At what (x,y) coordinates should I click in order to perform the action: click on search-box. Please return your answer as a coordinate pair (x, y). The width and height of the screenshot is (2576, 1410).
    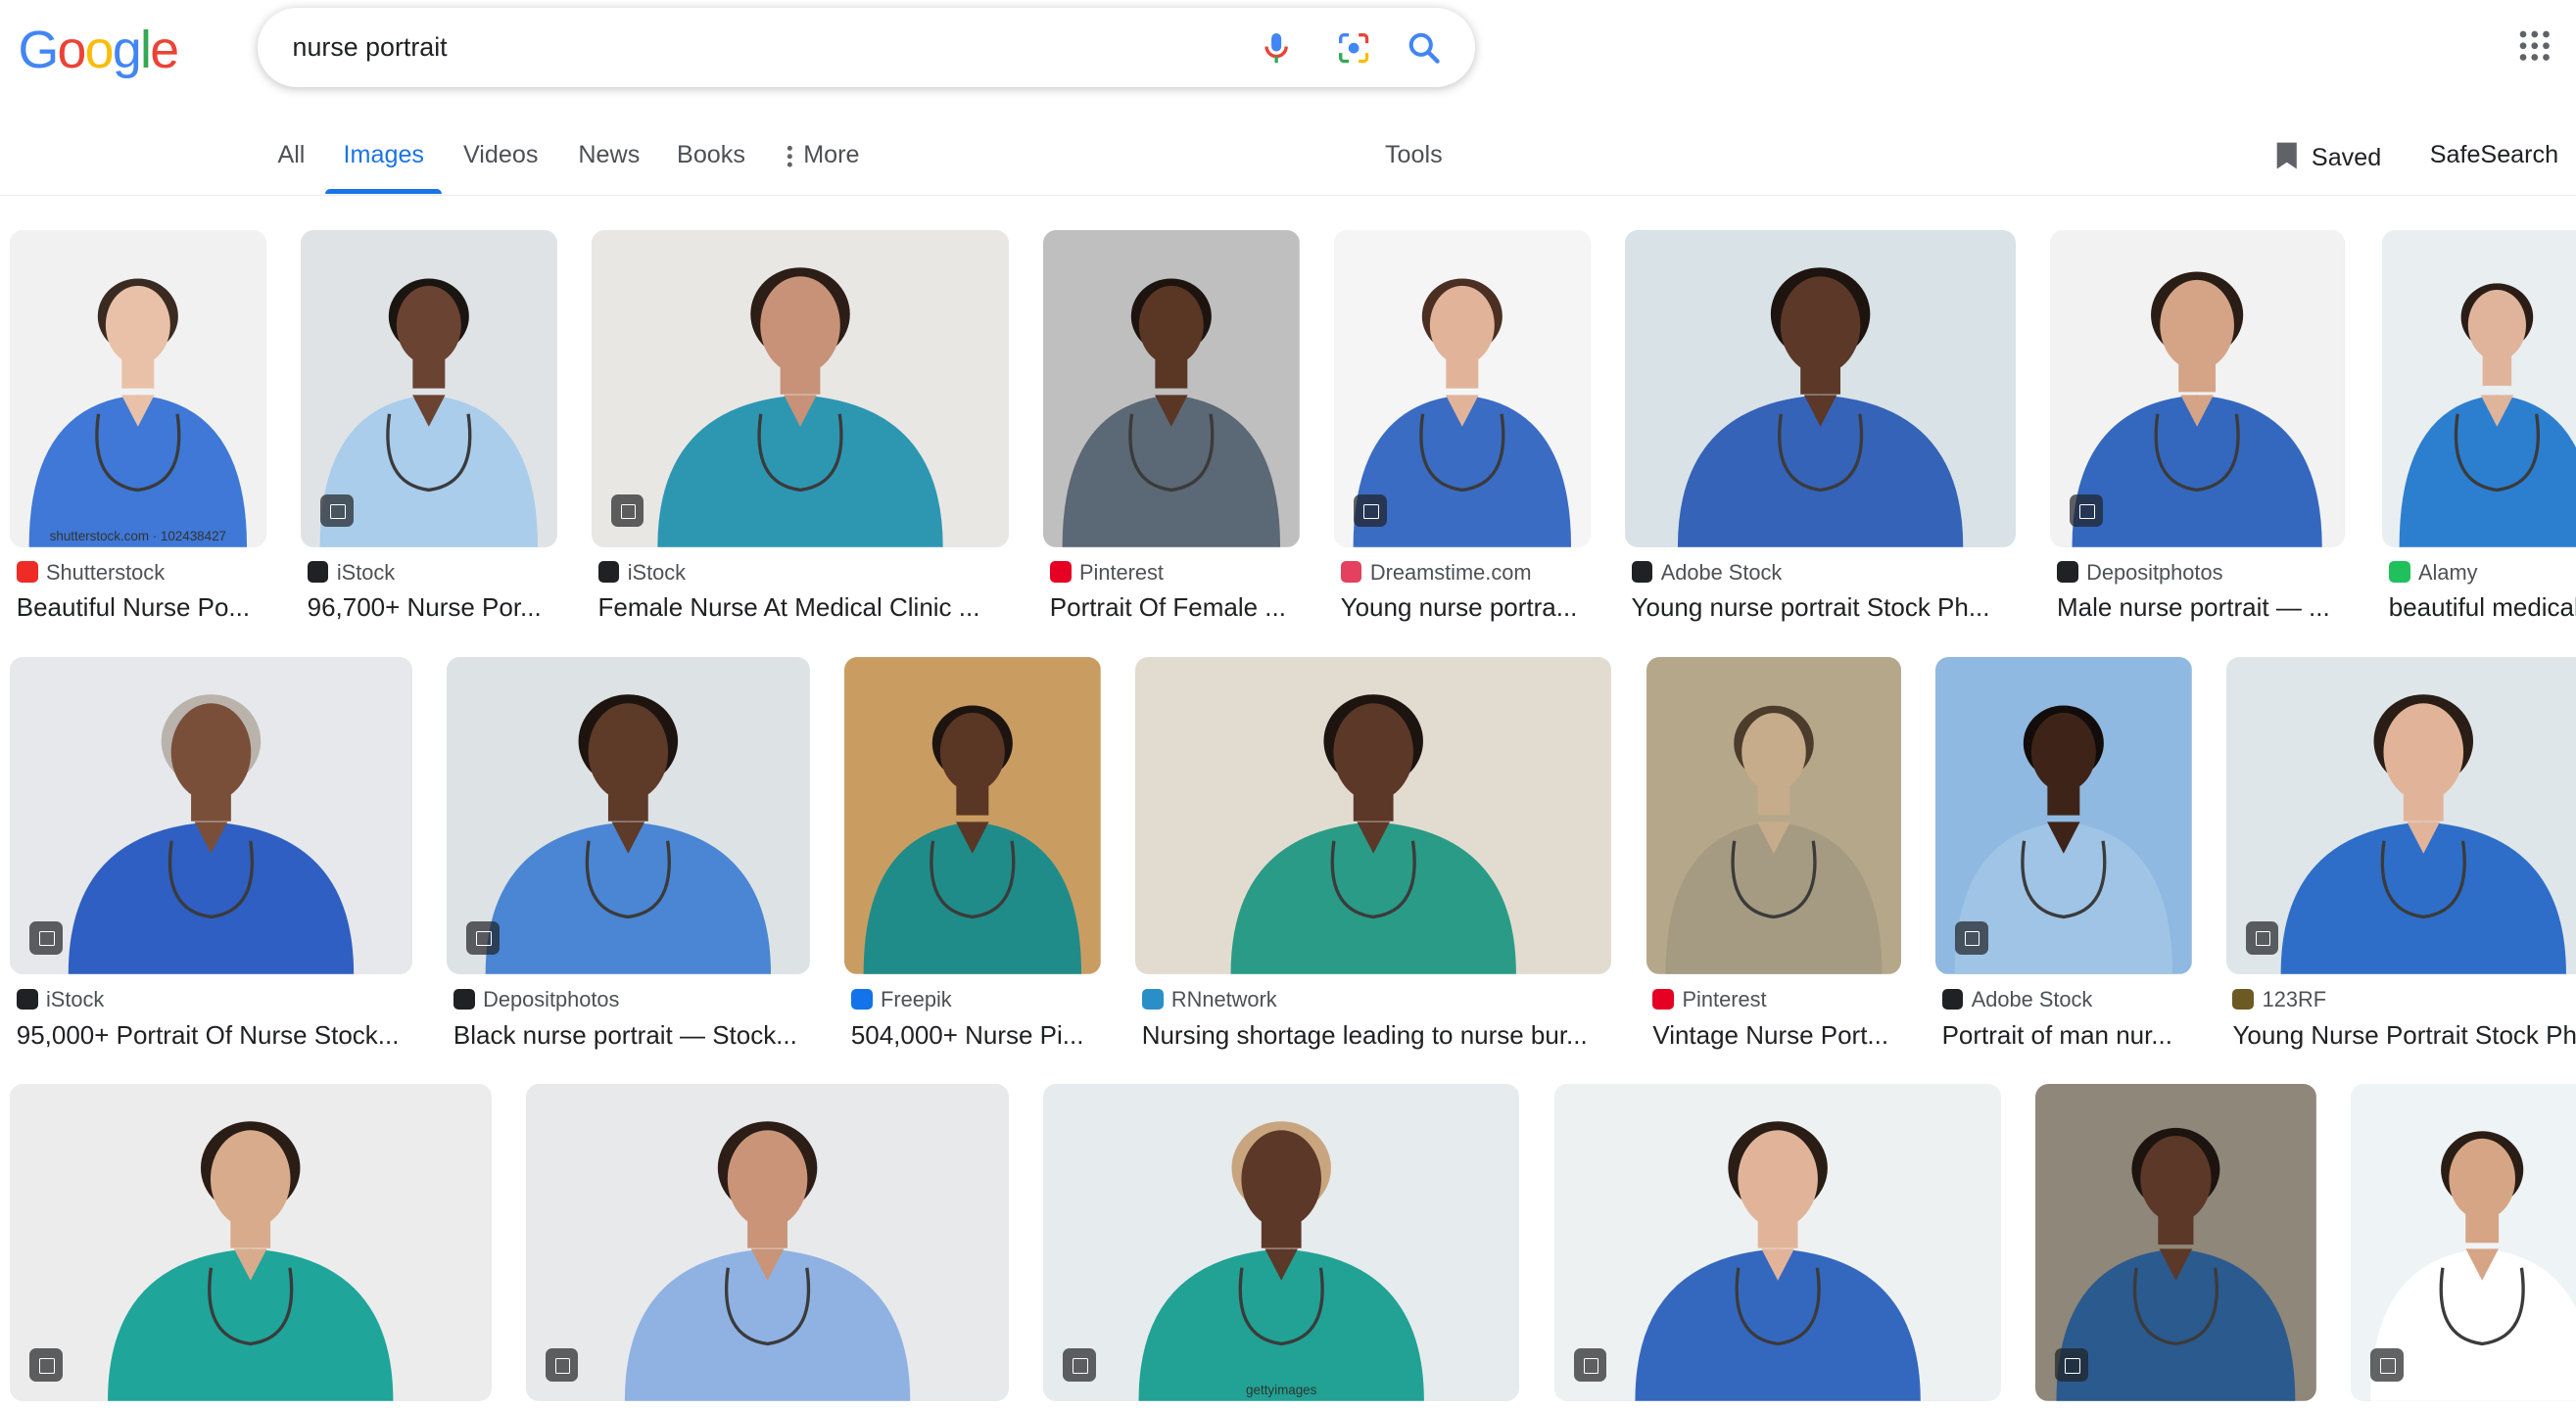
    Looking at the image, I should click on (867, 47).